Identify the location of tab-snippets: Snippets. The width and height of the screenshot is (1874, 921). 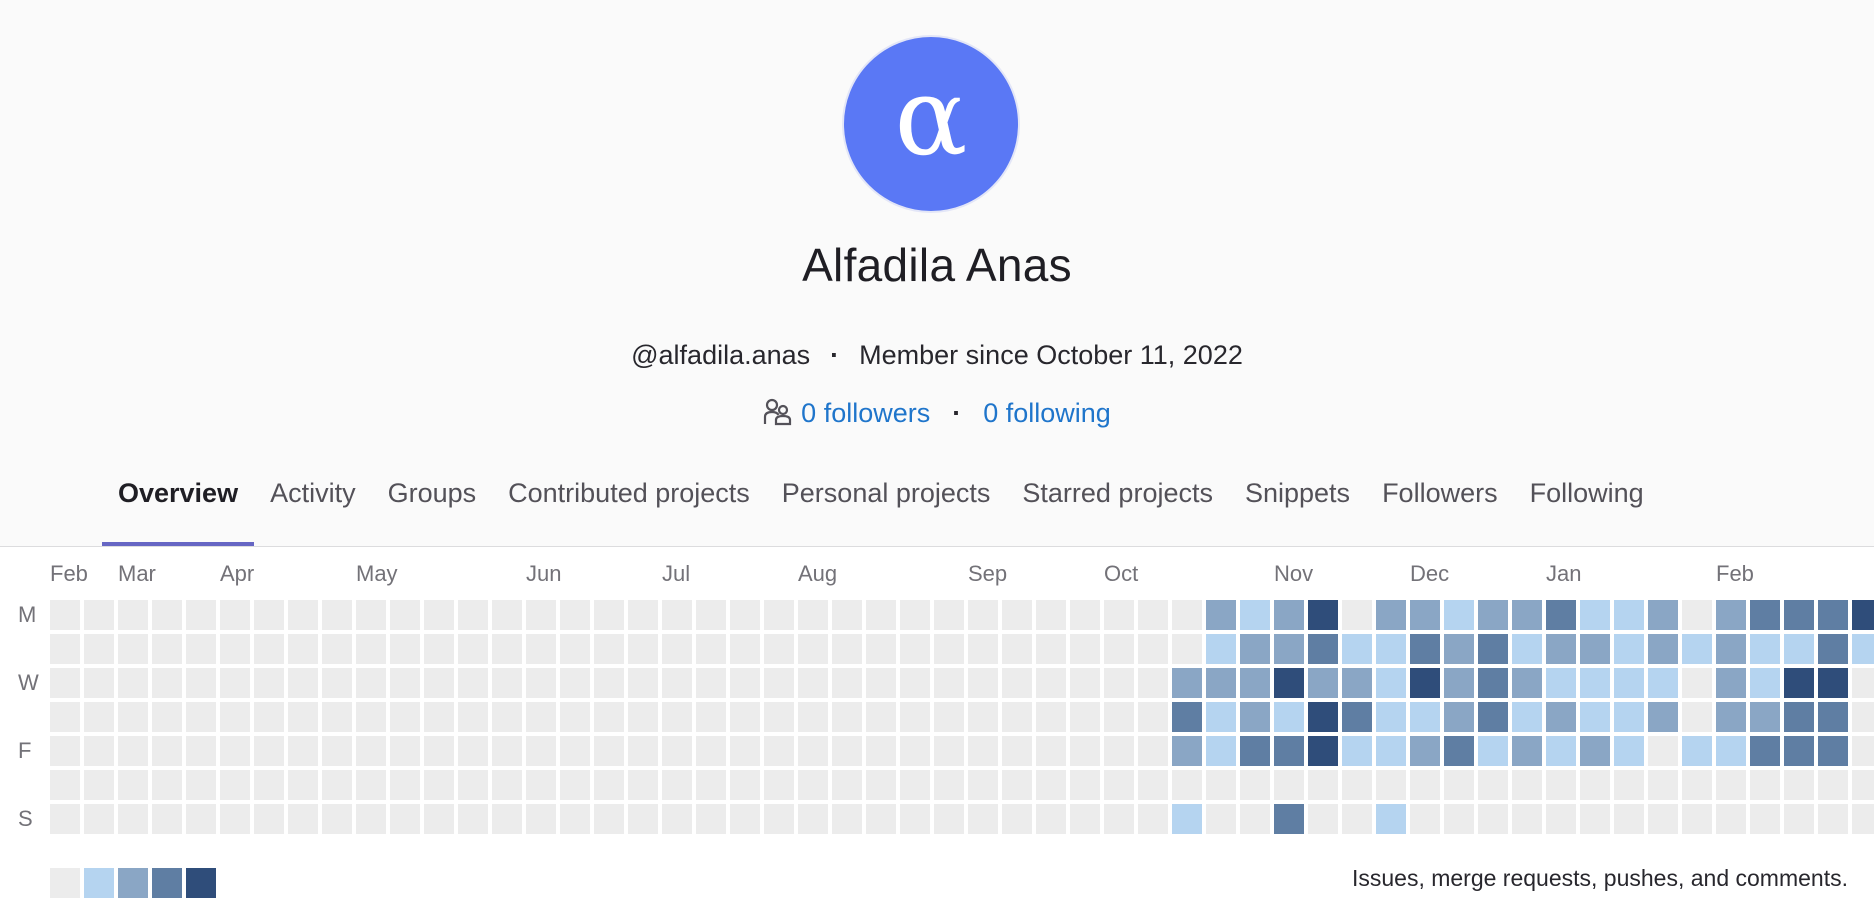
(1297, 506).